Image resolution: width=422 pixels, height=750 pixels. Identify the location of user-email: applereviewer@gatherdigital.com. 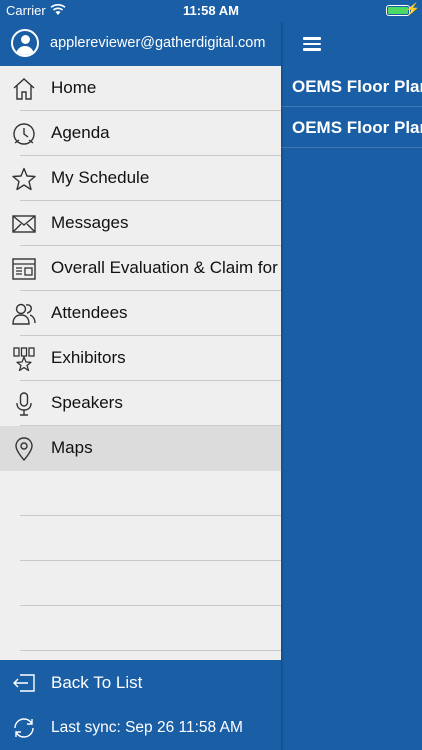
(157, 43).